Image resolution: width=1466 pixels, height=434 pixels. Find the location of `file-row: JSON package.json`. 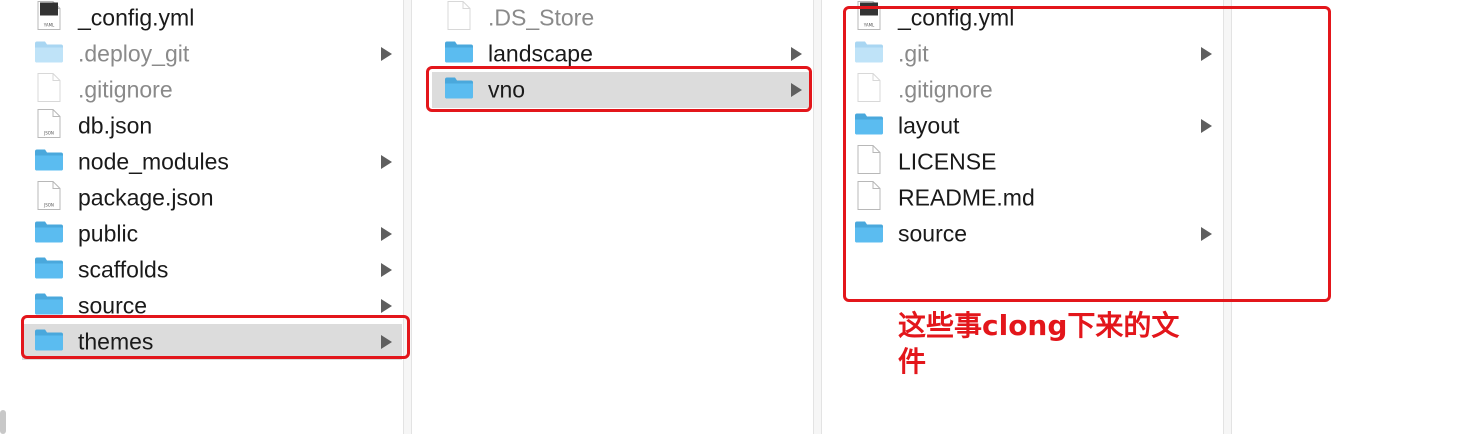

file-row: JSON package.json is located at coordinates (212, 198).